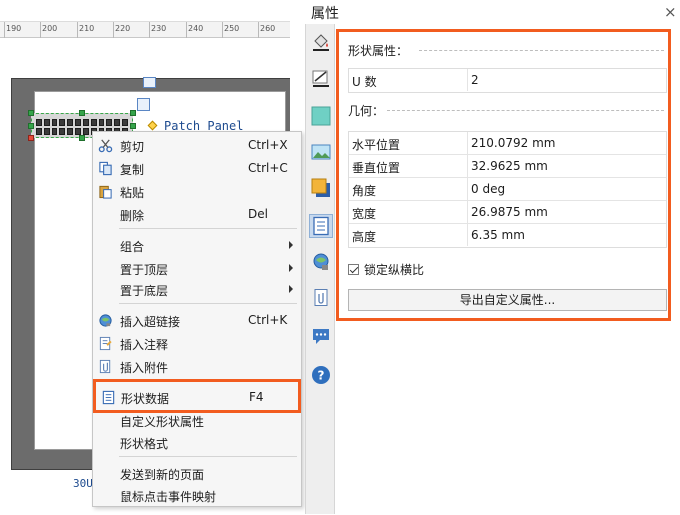 The height and width of the screenshot is (515, 680). I want to click on property-value: 26.9875 mm, so click(508, 212).